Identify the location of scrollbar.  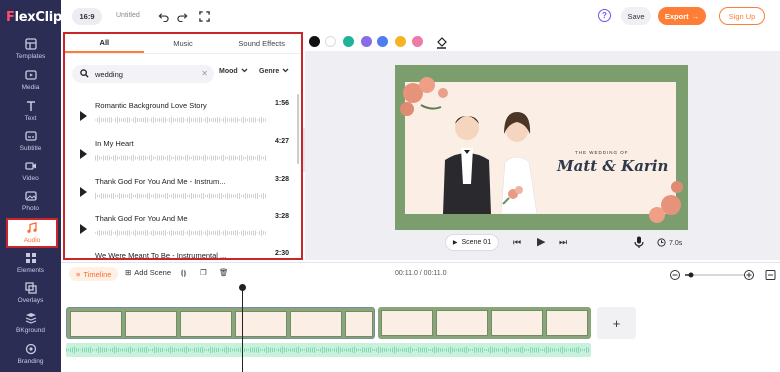
(298, 129).